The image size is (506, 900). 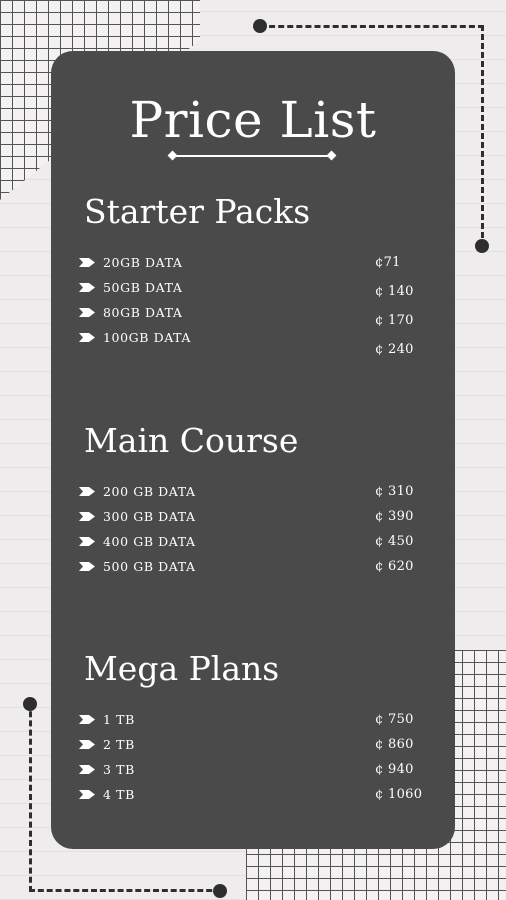 I want to click on section-heading-mega-plans: Mega Plans, so click(x=182, y=668).